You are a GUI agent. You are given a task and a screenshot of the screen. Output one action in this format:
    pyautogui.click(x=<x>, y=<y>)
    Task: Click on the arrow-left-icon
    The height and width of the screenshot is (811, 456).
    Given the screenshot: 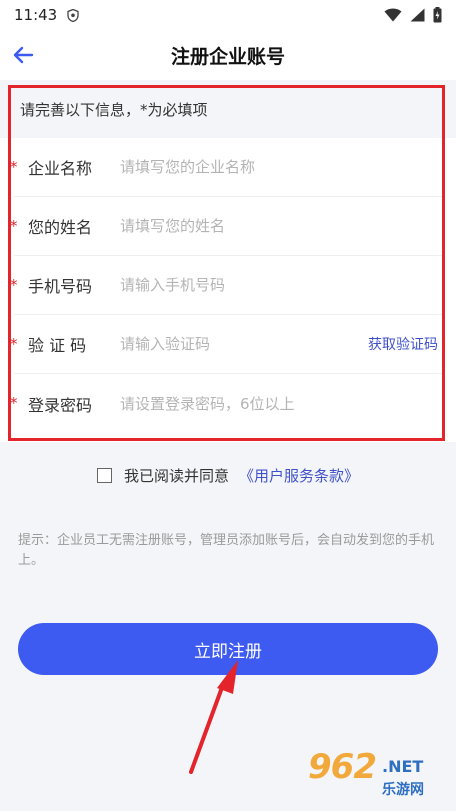 What is the action you would take?
    pyautogui.click(x=23, y=55)
    